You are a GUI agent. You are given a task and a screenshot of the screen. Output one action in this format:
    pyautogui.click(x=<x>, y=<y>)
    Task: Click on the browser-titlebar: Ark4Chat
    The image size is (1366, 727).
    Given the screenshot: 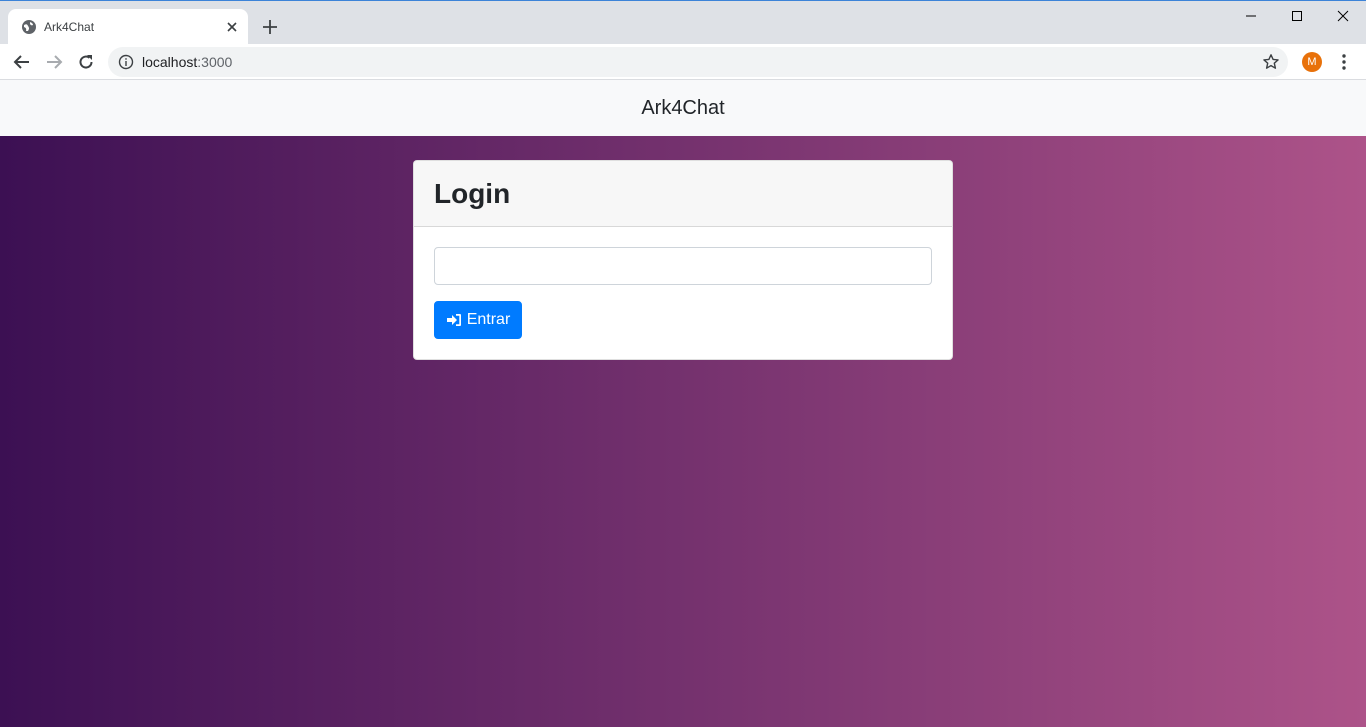 What is the action you would take?
    pyautogui.click(x=683, y=22)
    